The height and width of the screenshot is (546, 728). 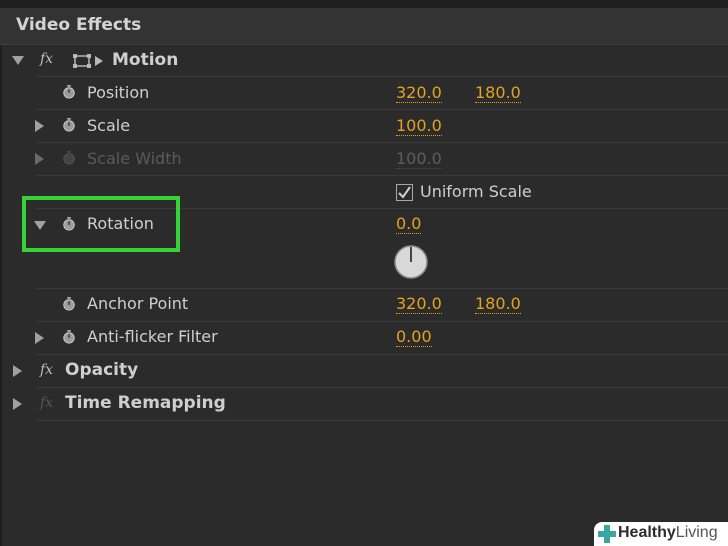 I want to click on video-effects-title: Video Effects, so click(x=79, y=25).